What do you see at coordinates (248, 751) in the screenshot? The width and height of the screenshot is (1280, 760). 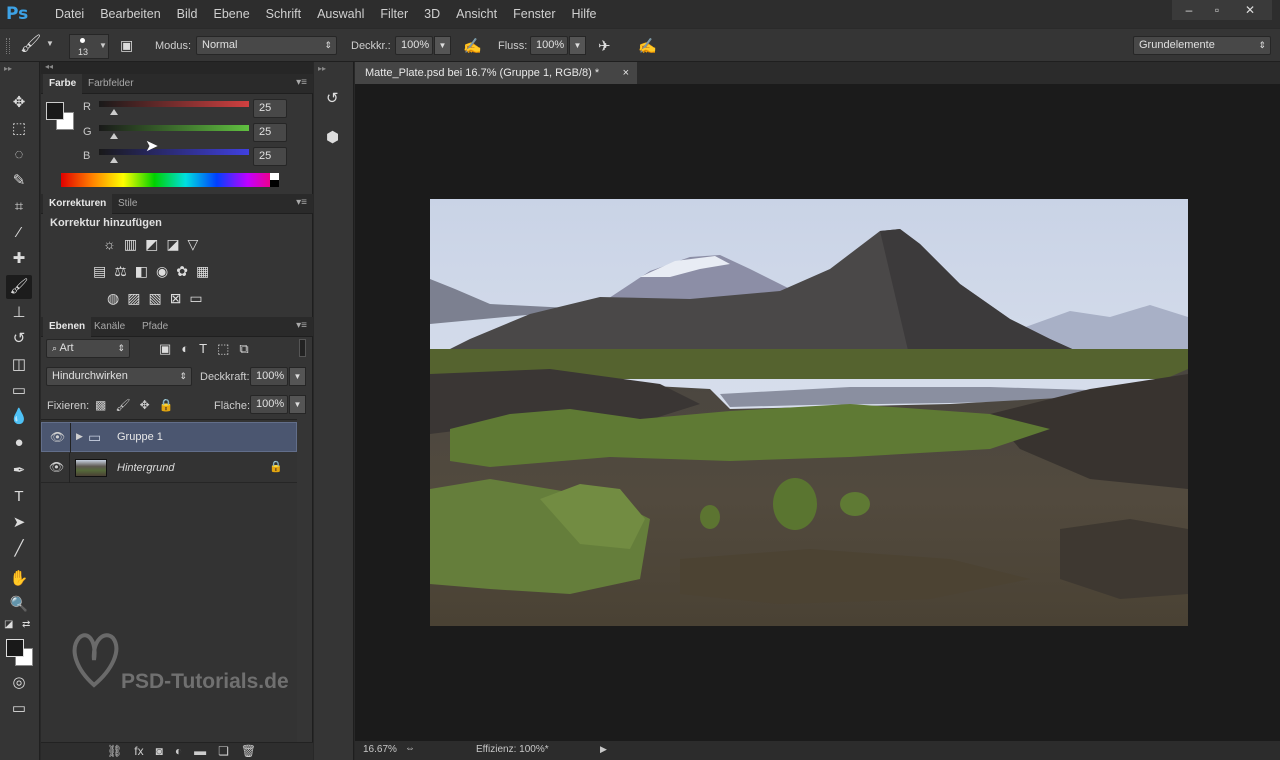 I see `delete-layer-icon: 🗑` at bounding box center [248, 751].